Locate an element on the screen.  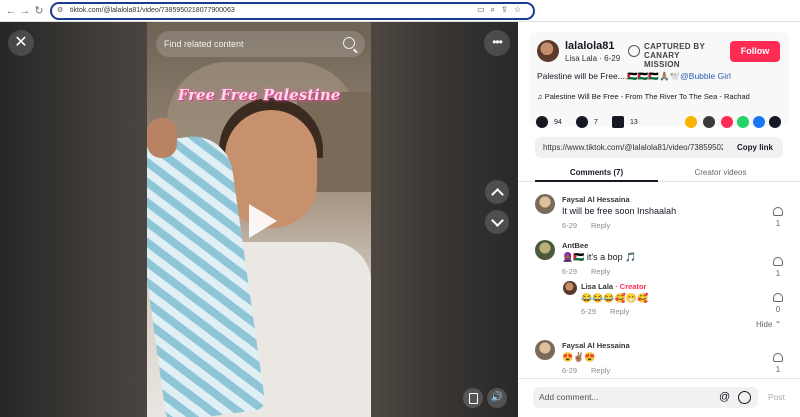
canary-line2: CANARY MISSION is located at coordinates (662, 60).